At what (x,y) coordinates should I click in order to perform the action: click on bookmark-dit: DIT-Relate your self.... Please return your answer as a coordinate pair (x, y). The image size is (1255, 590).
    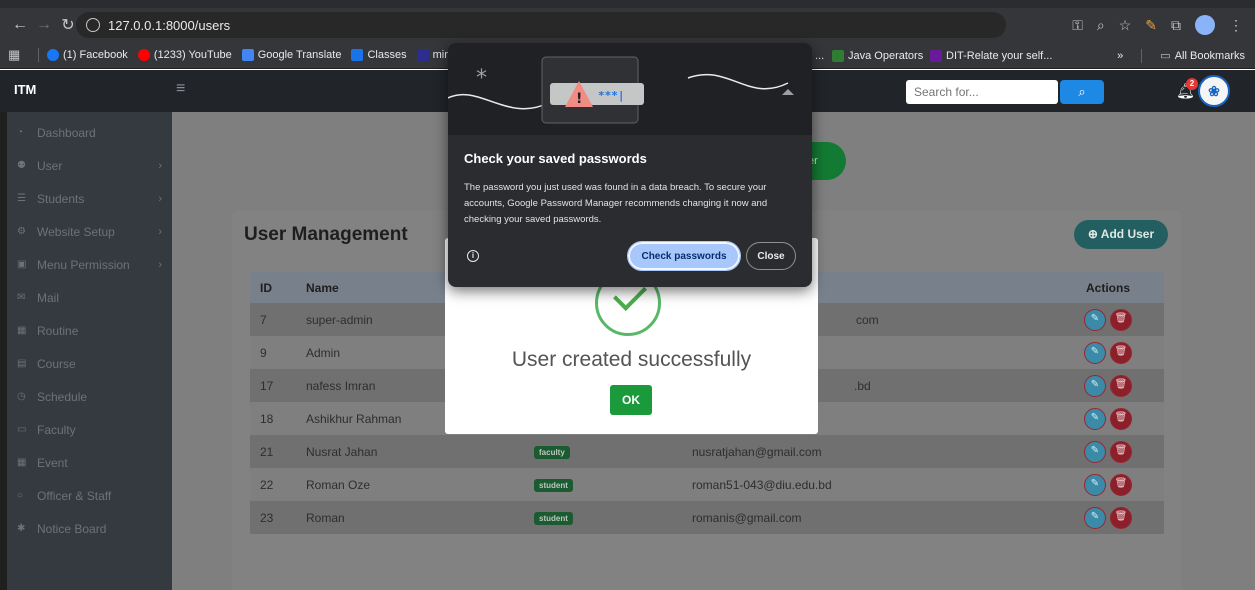
    Looking at the image, I should click on (991, 56).